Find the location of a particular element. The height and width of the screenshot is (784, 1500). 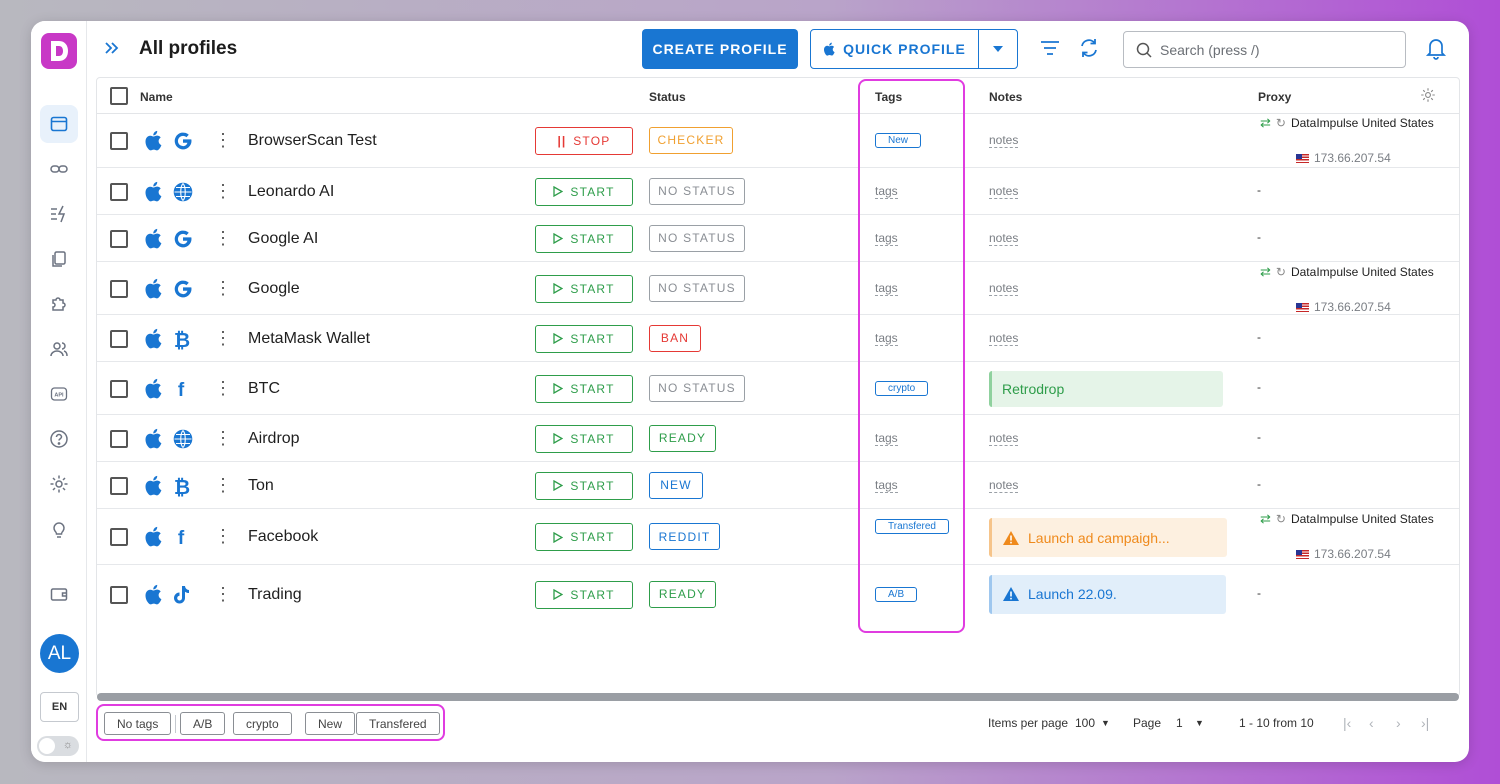

sidebar-item-extensions is located at coordinates (59, 304).